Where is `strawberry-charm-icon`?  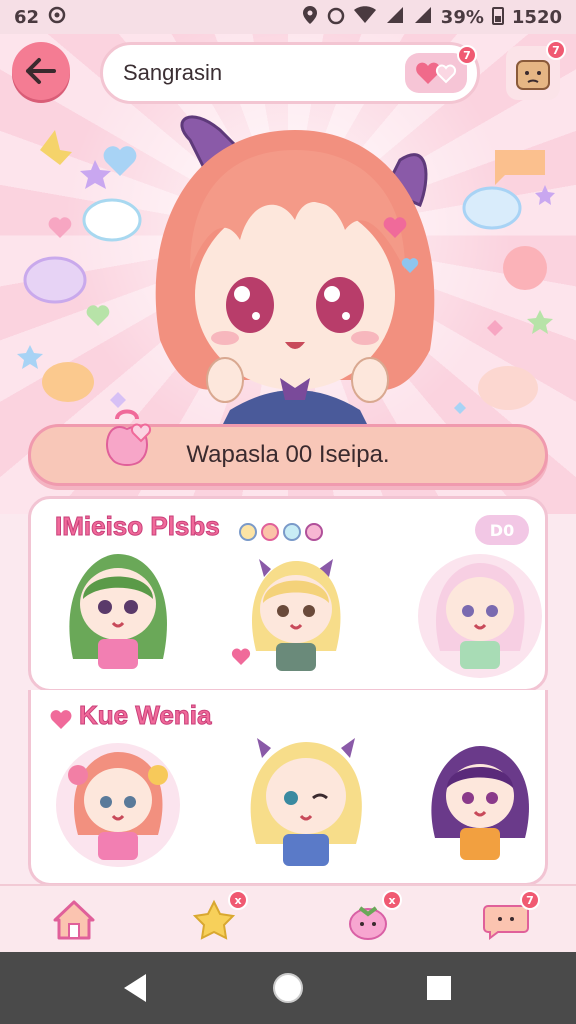
strawberry-charm-icon is located at coordinates (128, 437).